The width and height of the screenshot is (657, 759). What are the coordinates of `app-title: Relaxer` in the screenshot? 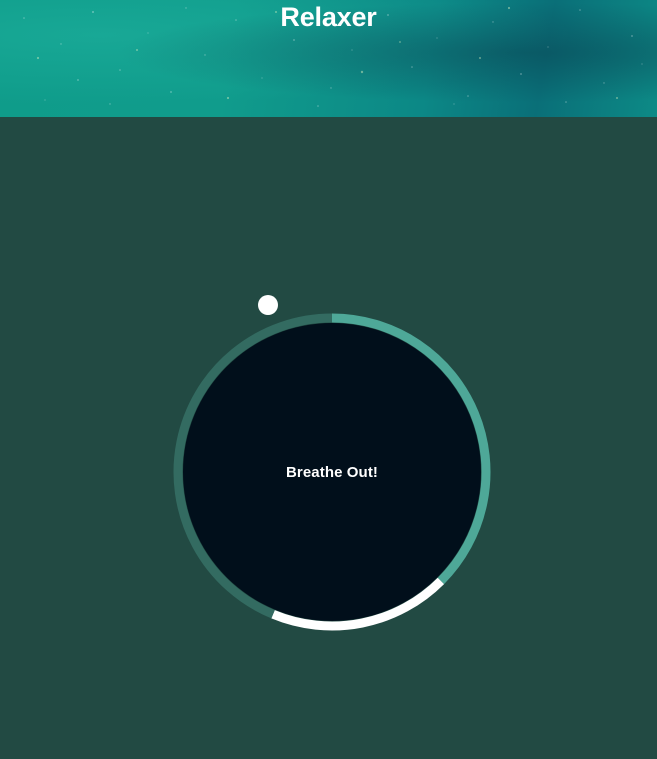 It's located at (328, 17).